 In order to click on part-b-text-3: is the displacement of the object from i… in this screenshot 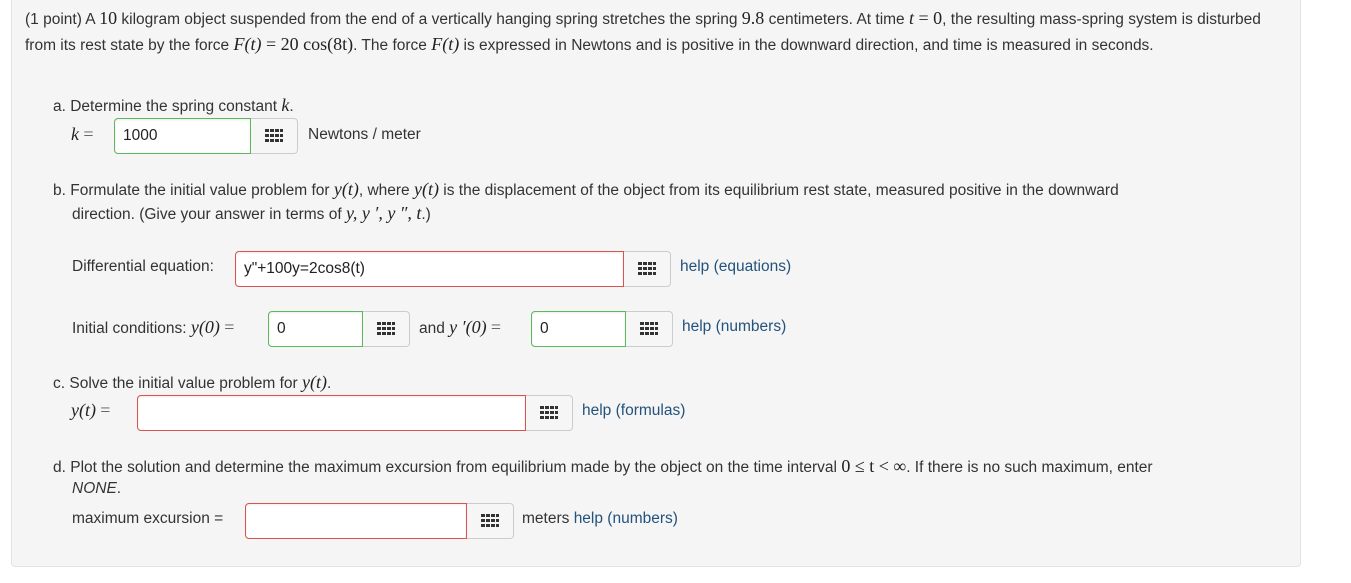, I will do `click(778, 190)`.